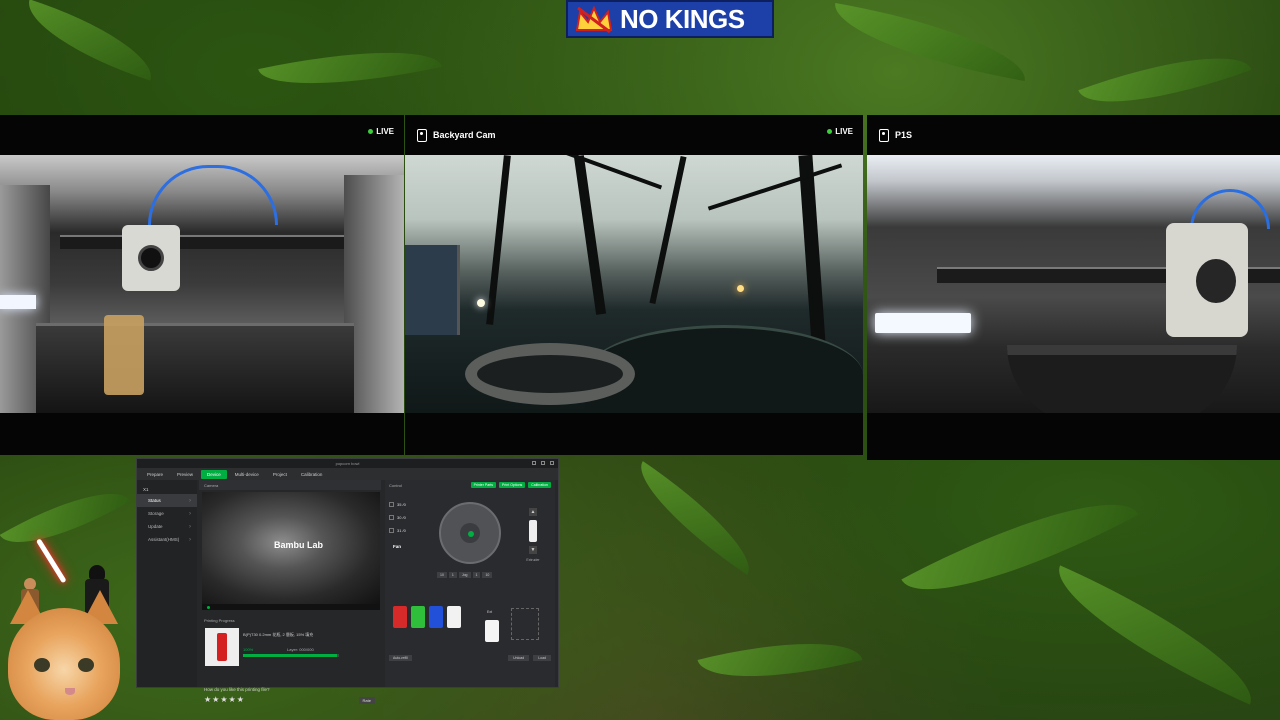 Image resolution: width=1280 pixels, height=720 pixels. I want to click on auto-refill-button: Auto-refill, so click(400, 658).